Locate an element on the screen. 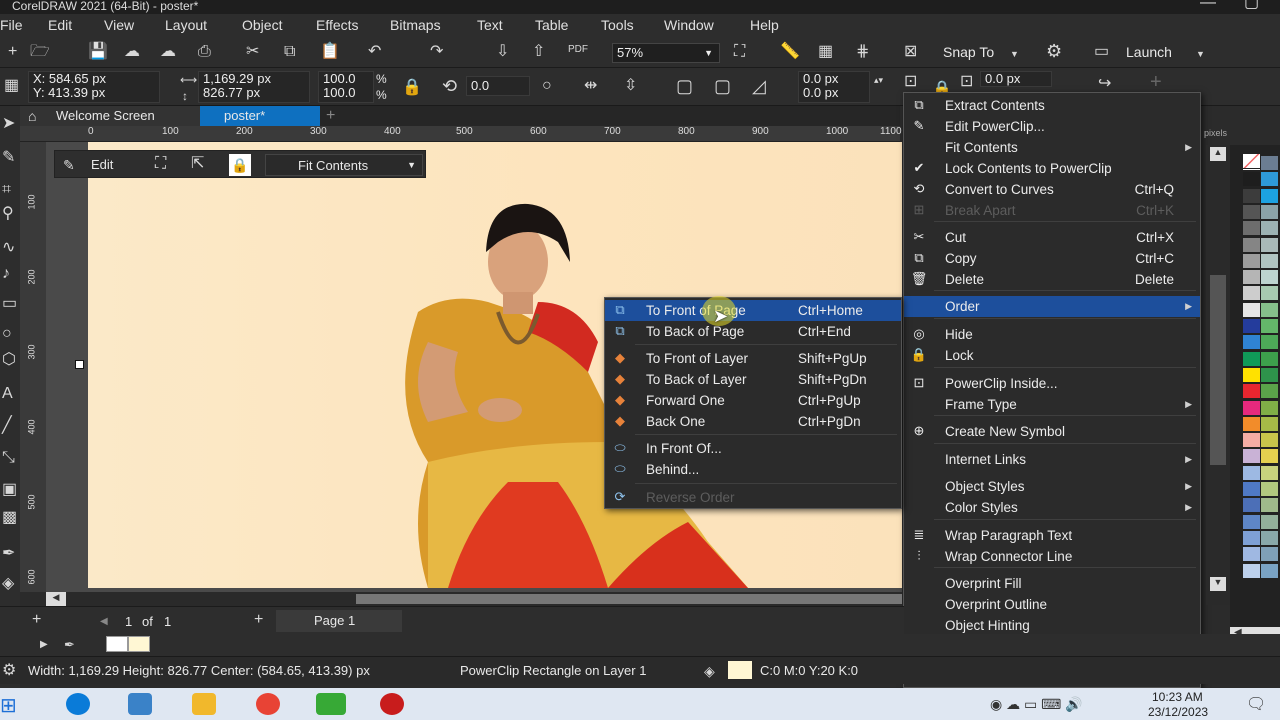 The width and height of the screenshot is (1280, 720). import-icon: ⇩ is located at coordinates (502, 52).